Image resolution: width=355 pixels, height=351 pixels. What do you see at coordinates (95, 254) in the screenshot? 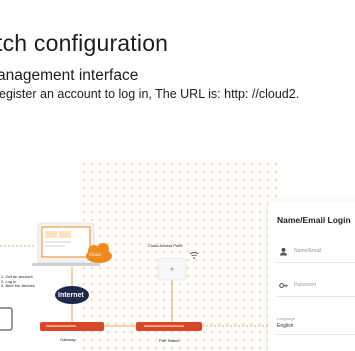
I see `cloud-label: Cloud` at bounding box center [95, 254].